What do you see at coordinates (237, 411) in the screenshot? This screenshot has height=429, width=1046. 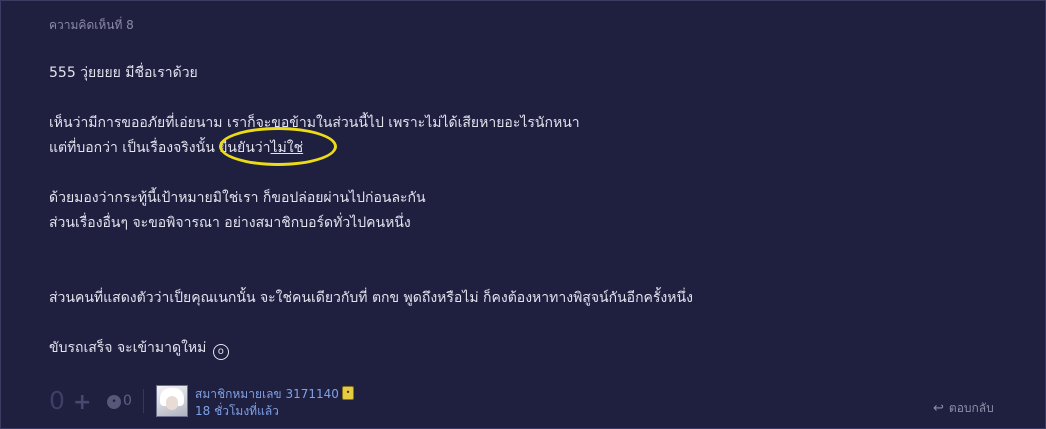 I see `timestamp: 18 ชั่วโมงที่แล้ว` at bounding box center [237, 411].